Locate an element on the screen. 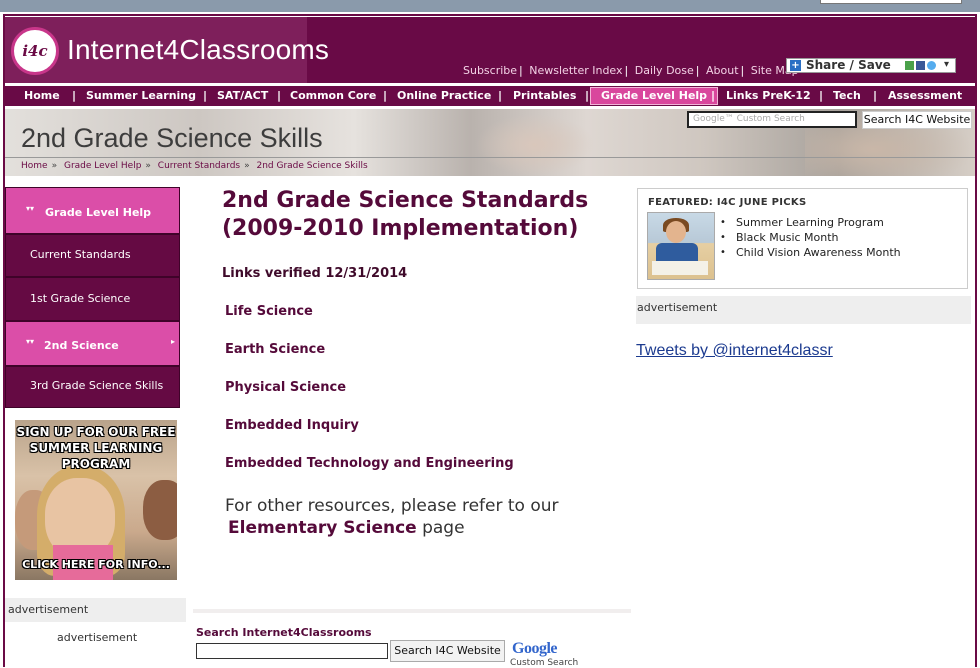 Image resolution: width=980 pixels, height=668 pixels. top-link-subscribe: Subscribe is located at coordinates (490, 70).